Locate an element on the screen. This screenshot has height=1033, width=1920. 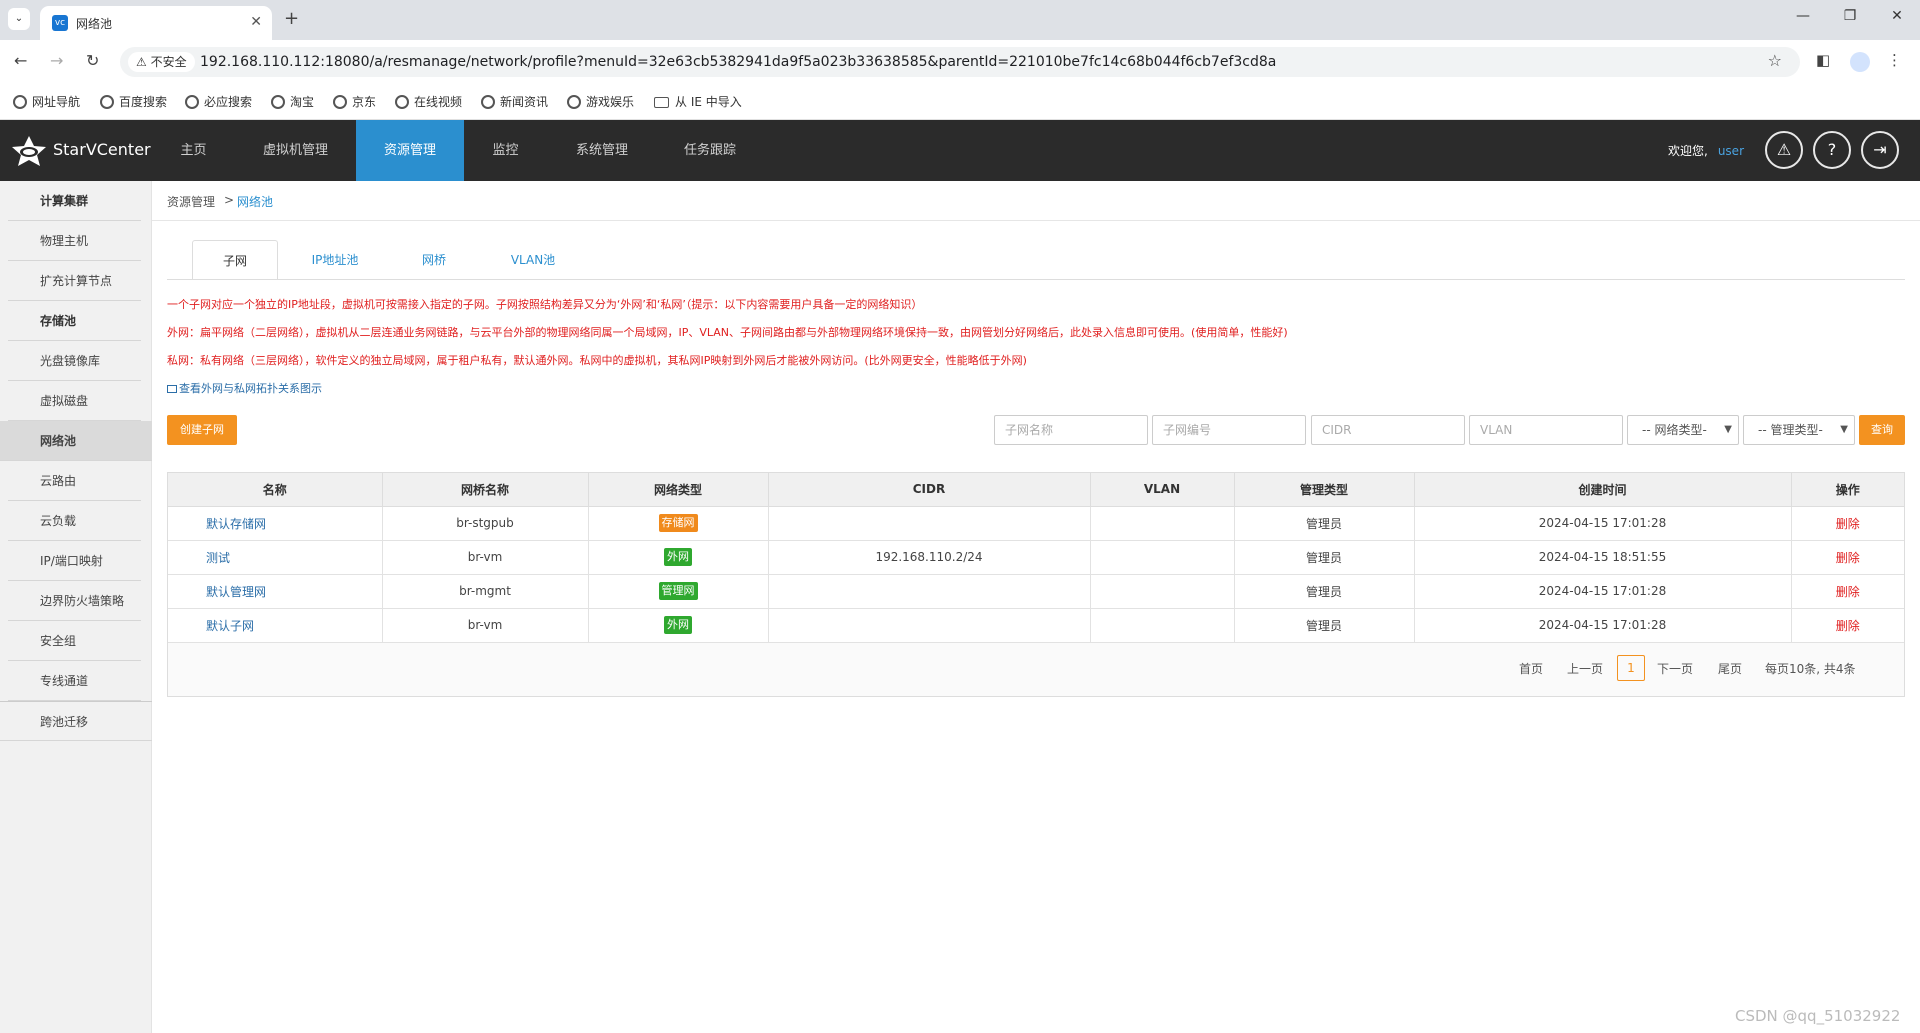
pager-last: 尾页 is located at coordinates (1730, 668).